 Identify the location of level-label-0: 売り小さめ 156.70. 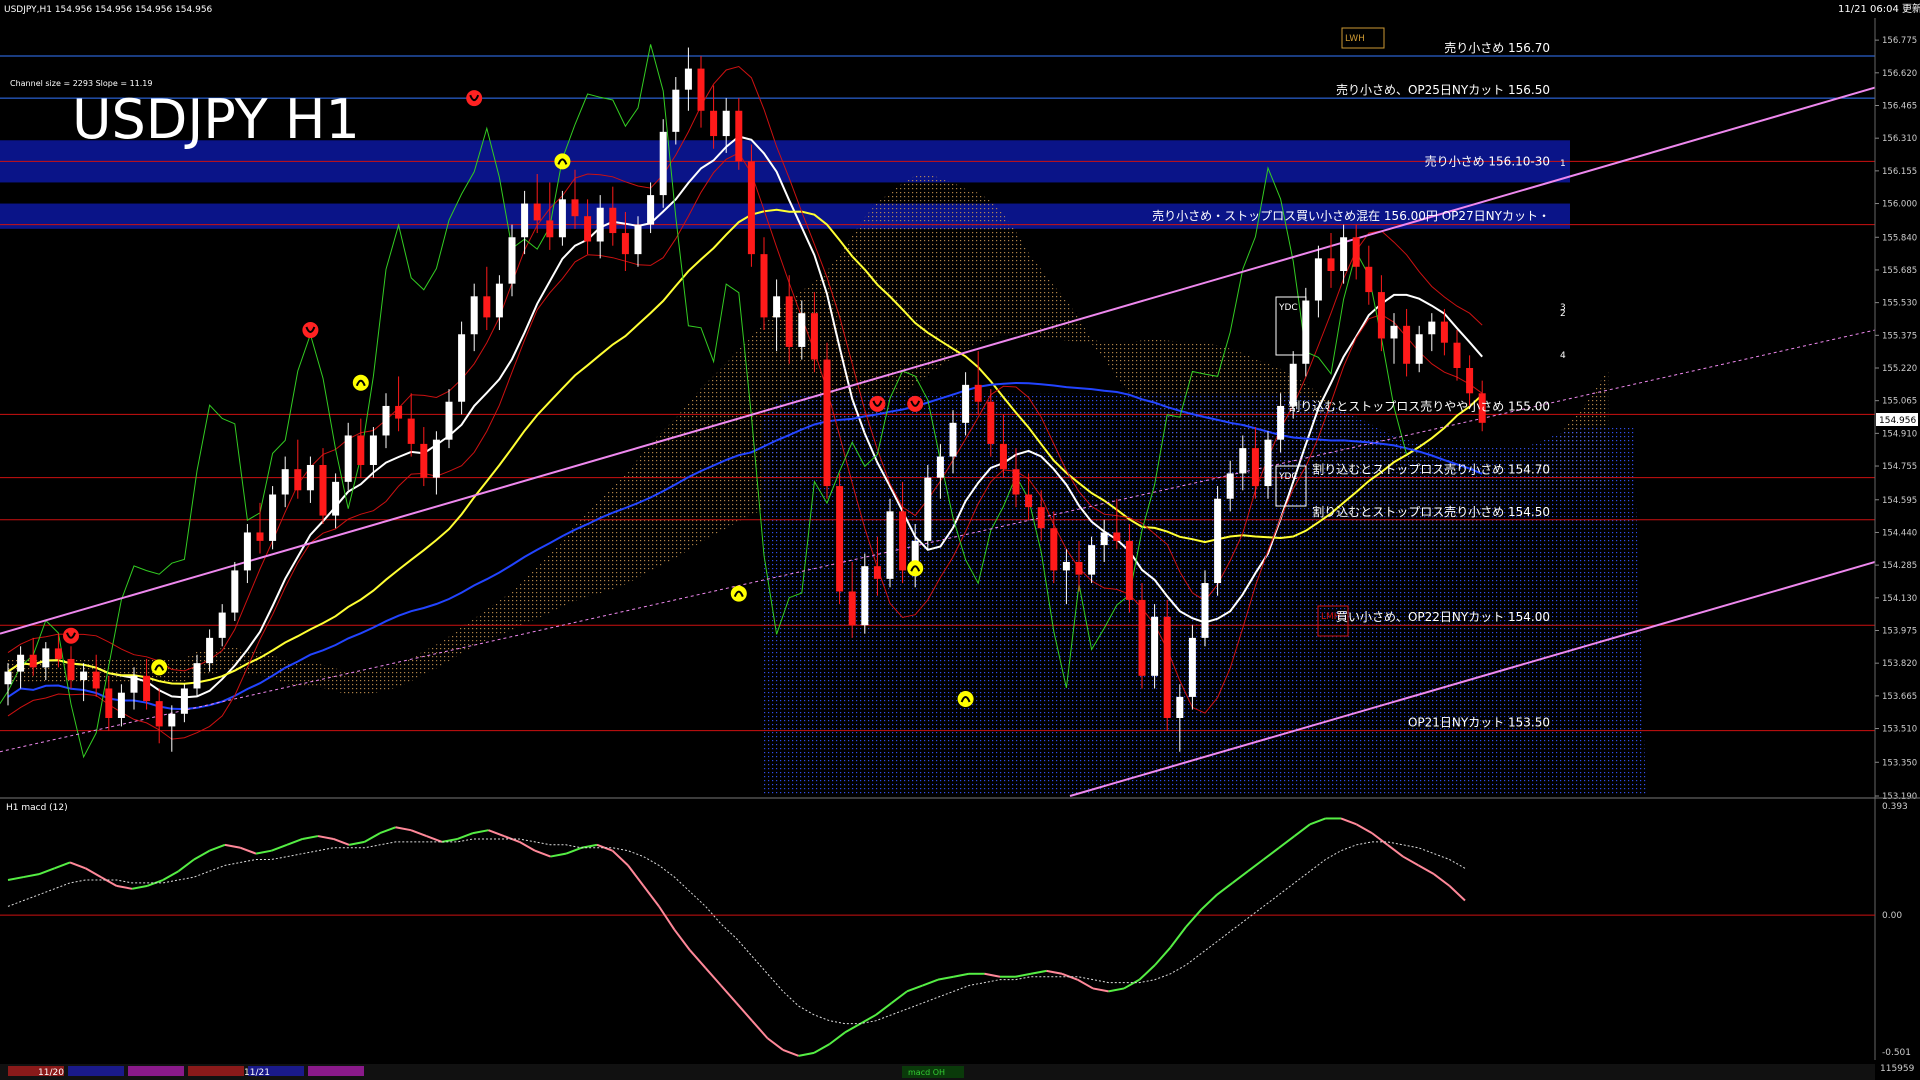
(1497, 47).